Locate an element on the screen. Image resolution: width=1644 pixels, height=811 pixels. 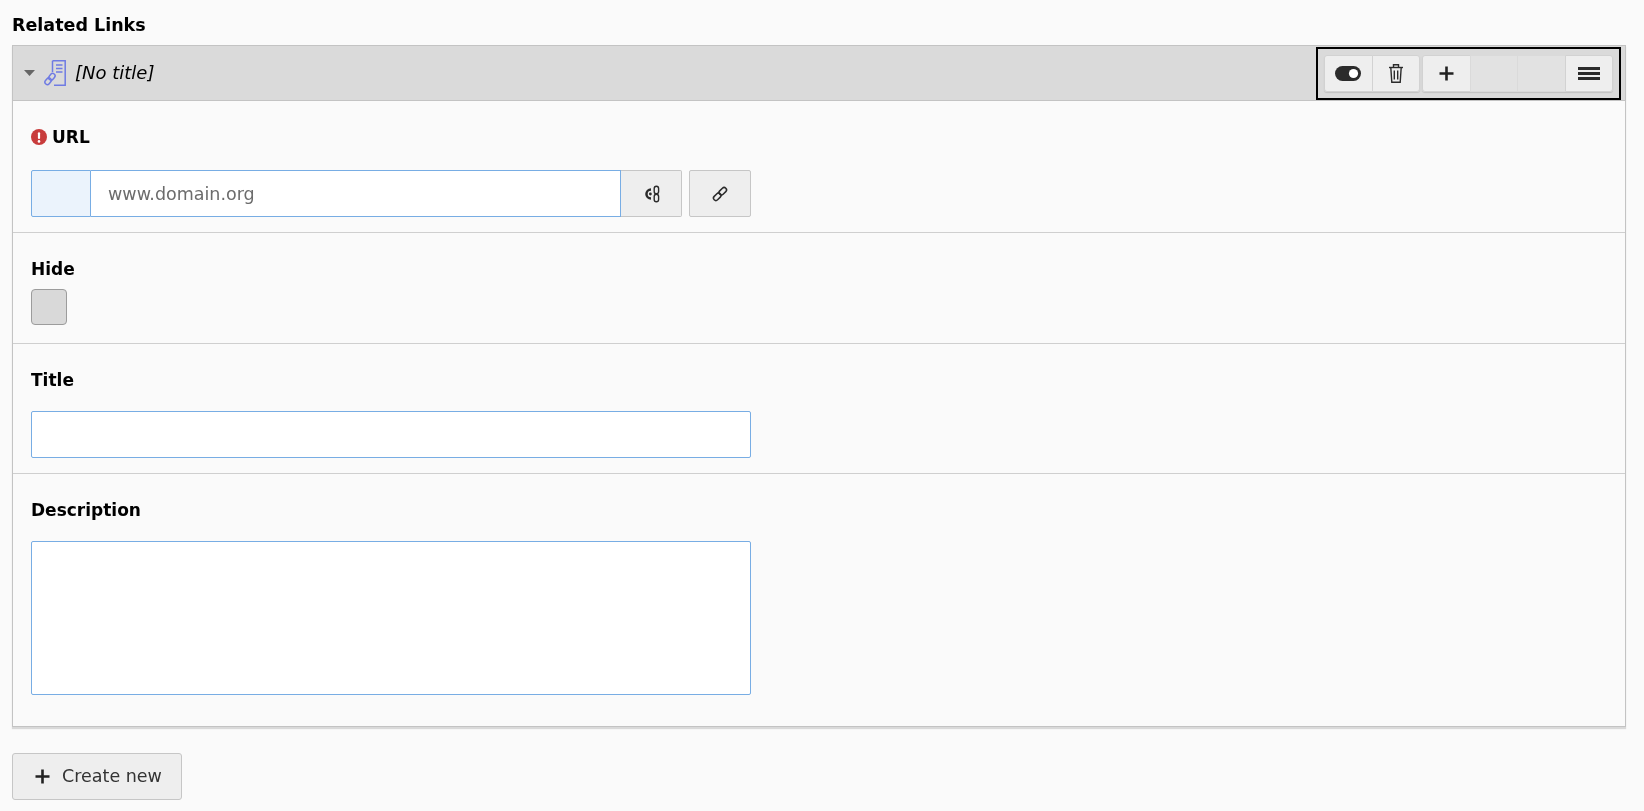
link-icon is located at coordinates (720, 193).